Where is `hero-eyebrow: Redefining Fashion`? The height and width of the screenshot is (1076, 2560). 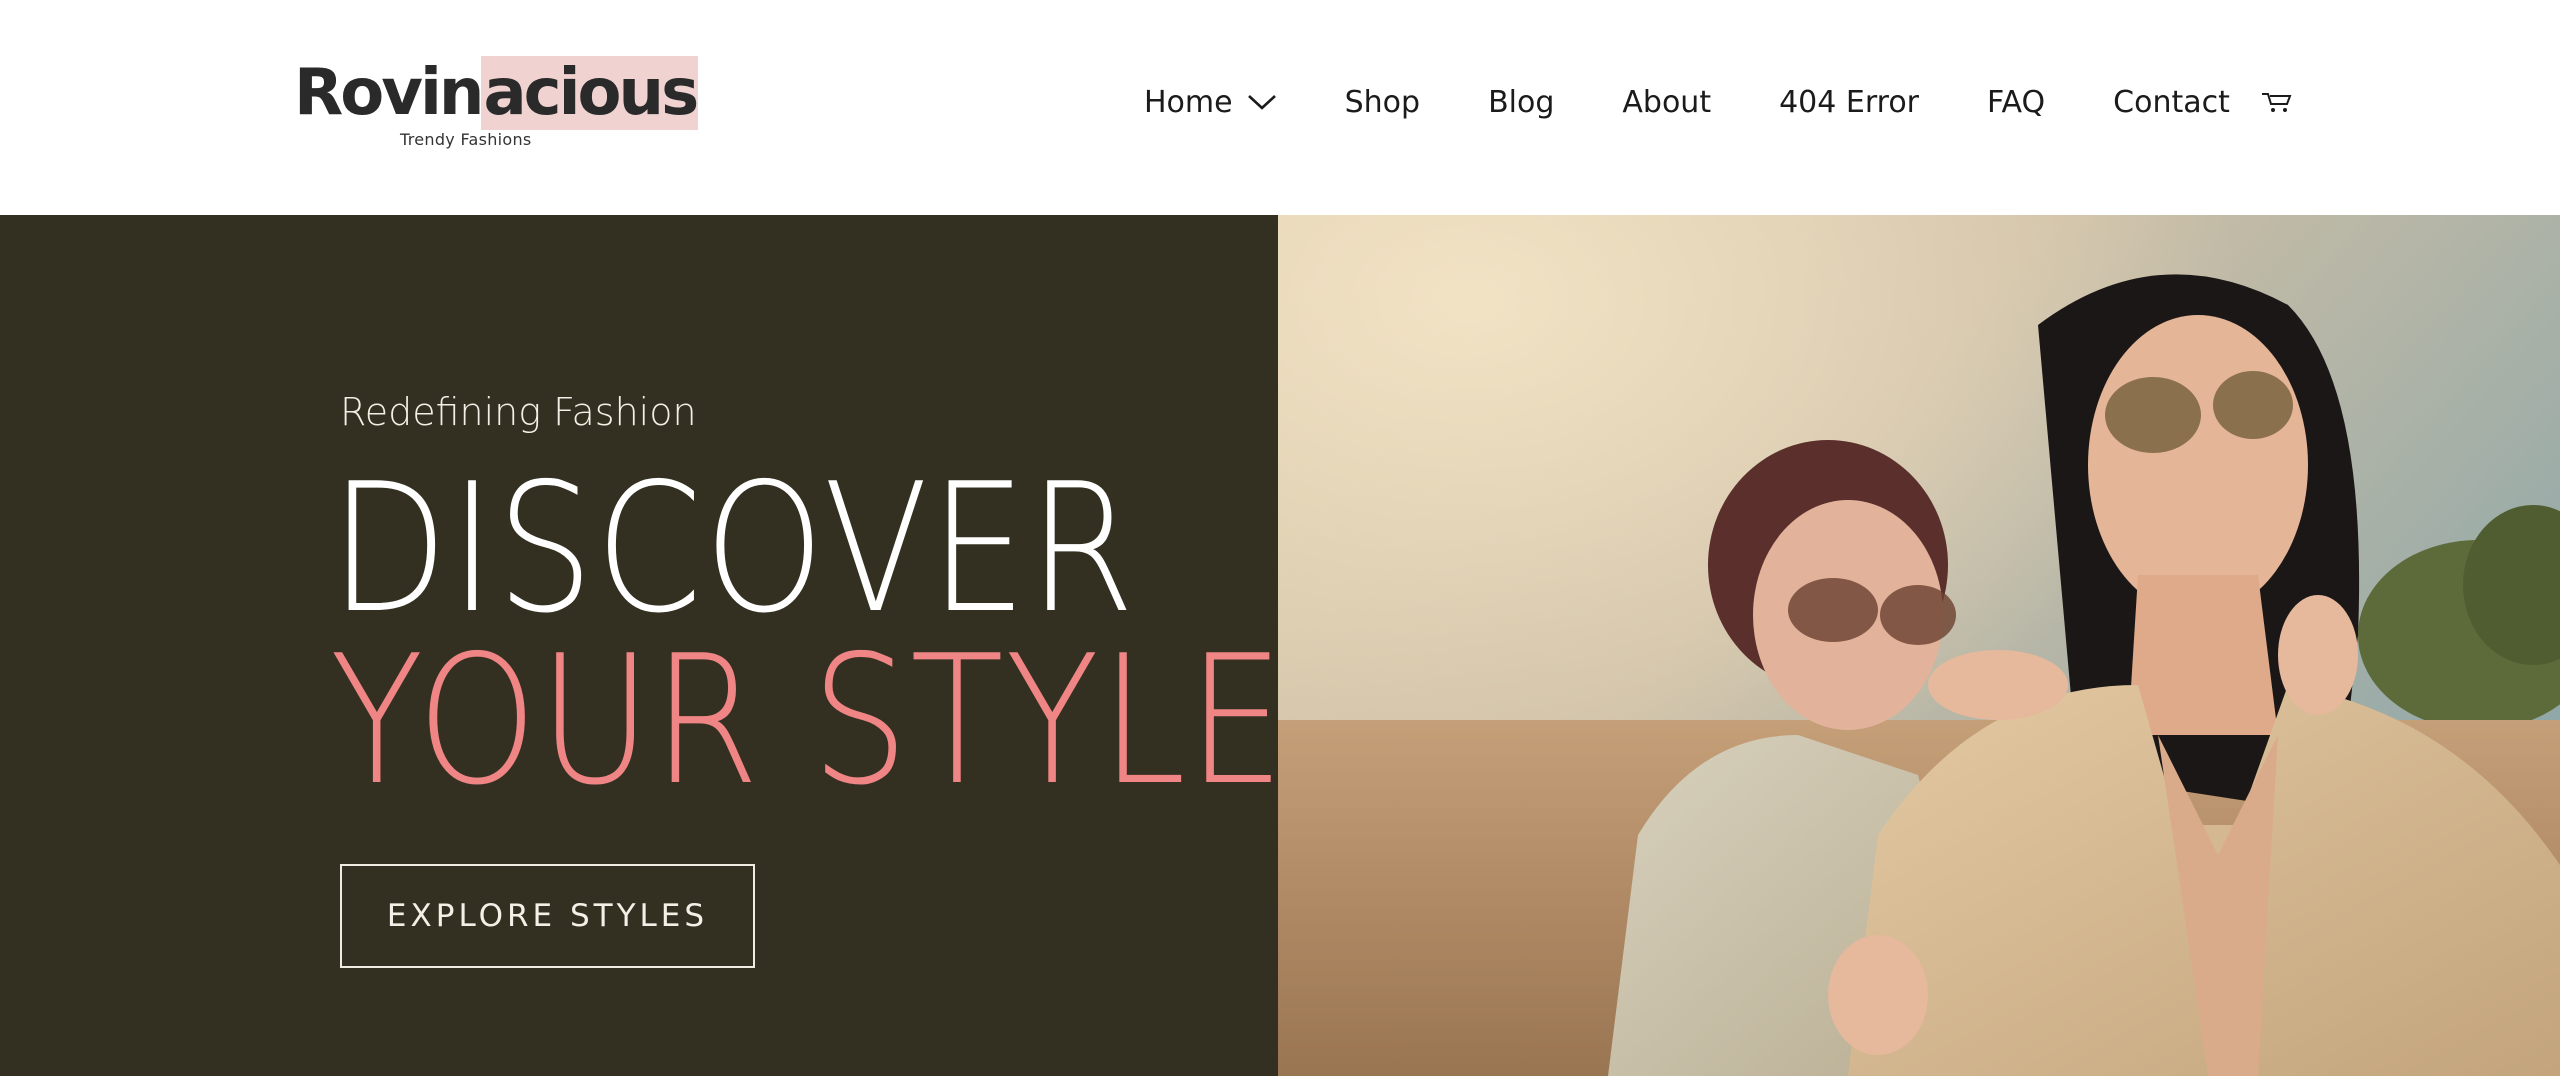 hero-eyebrow: Redefining Fashion is located at coordinates (518, 412).